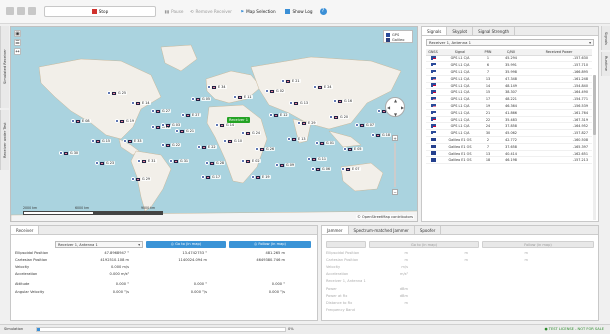 The width and height of the screenshot is (610, 334). I want to click on pause-button: ▮▮ Pause, so click(174, 11).